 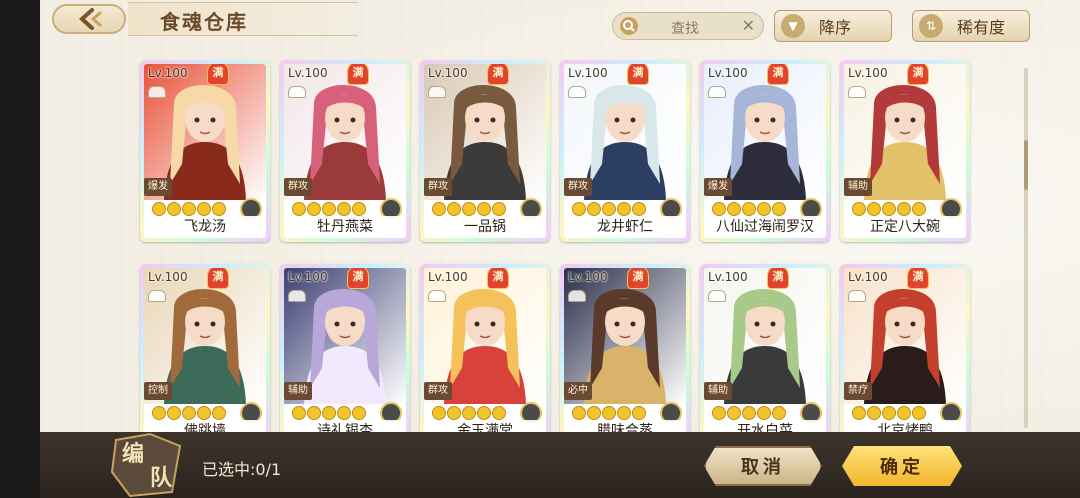 What do you see at coordinates (204, 22) in the screenshot?
I see `page-title: 食魂仓库` at bounding box center [204, 22].